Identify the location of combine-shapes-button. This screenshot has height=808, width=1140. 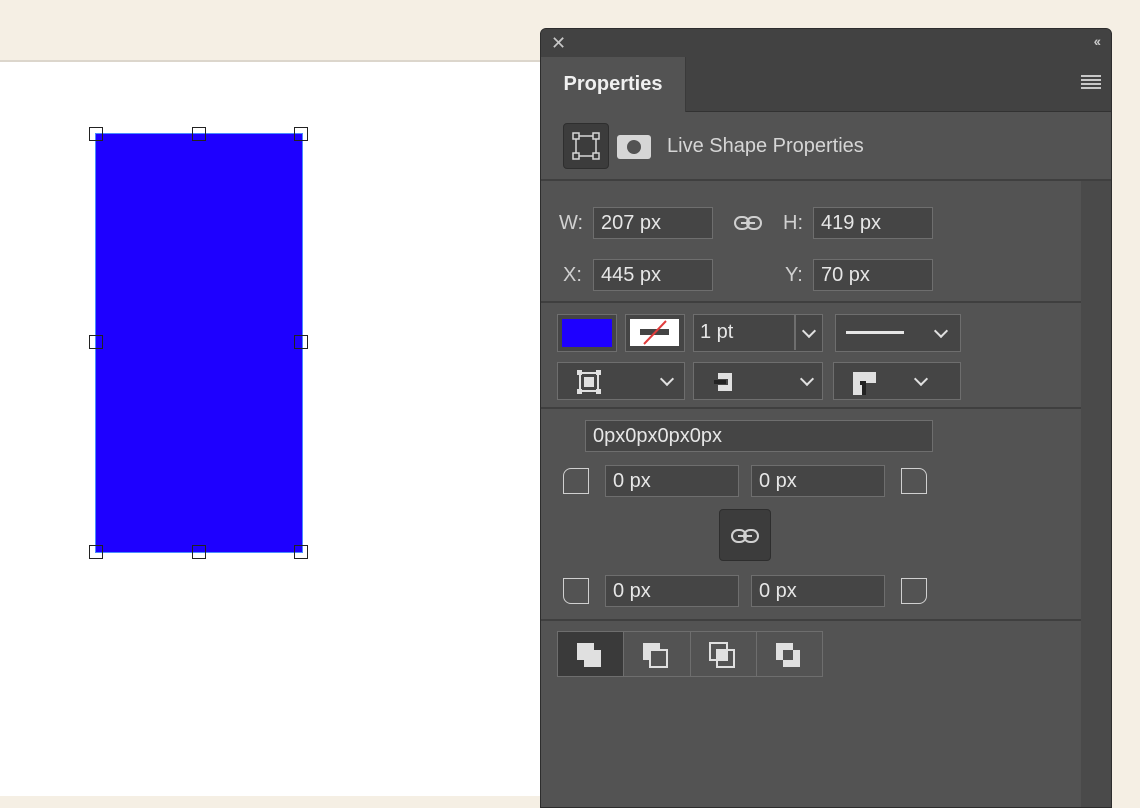
(591, 654).